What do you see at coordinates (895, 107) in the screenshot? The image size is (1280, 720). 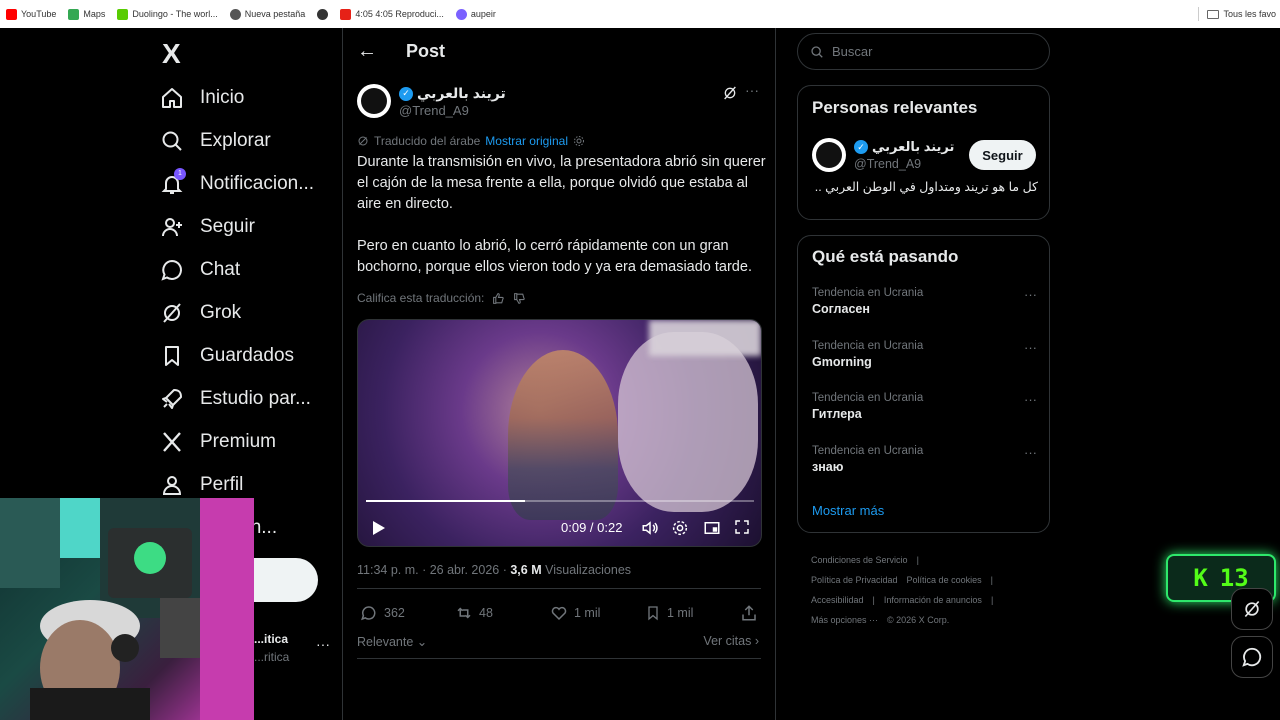 I see `panel-title: Personas relevantes` at bounding box center [895, 107].